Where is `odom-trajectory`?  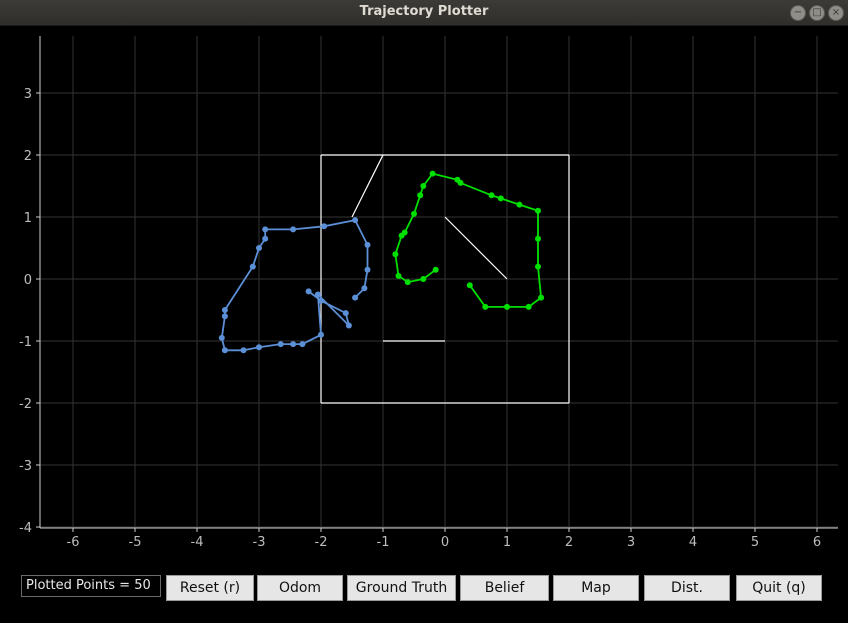 odom-trajectory is located at coordinates (294, 285).